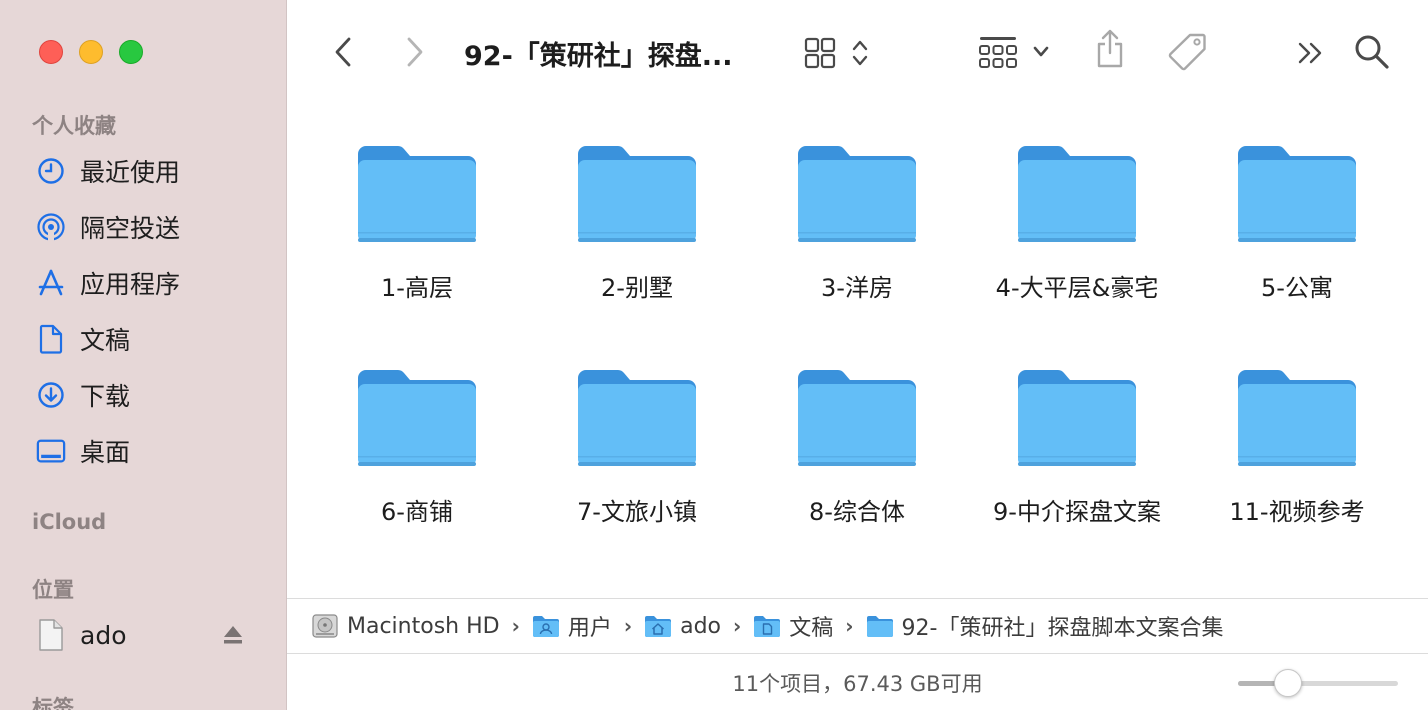 Image resolution: width=1428 pixels, height=710 pixels. What do you see at coordinates (69, 522) in the screenshot?
I see `icloud-section-title: iCloud` at bounding box center [69, 522].